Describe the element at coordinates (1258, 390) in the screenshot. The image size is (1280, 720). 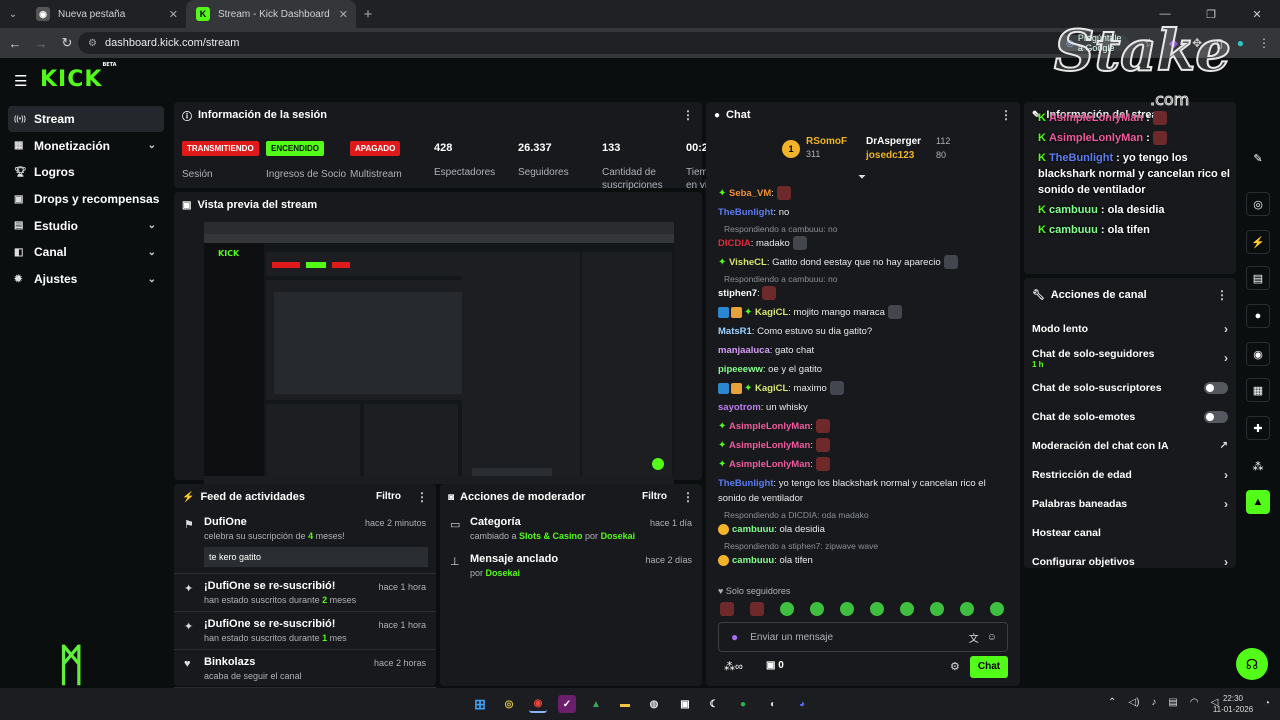
I see `layout-icon: ▦` at that location.